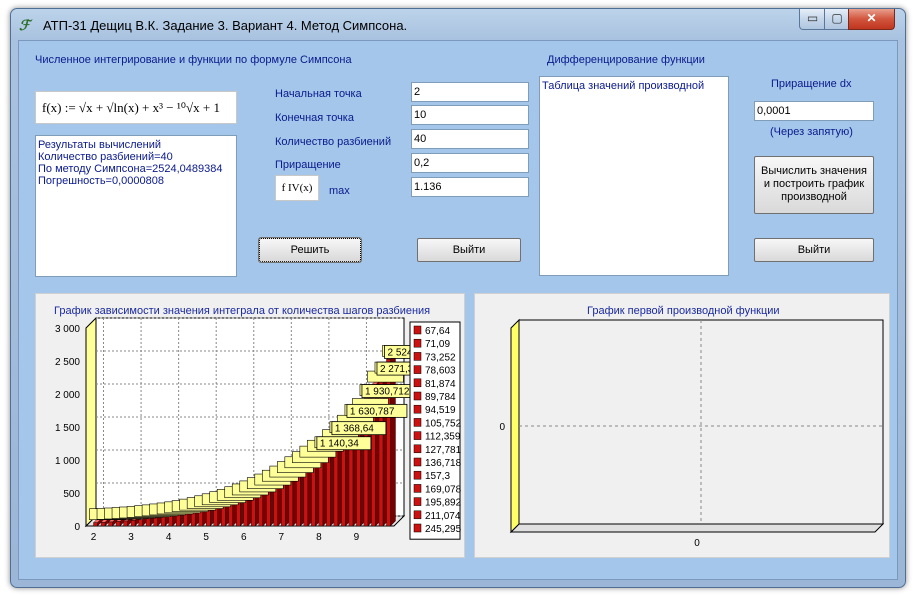 Image resolution: width=920 pixels, height=598 pixels. Describe the element at coordinates (67, 362) in the screenshot. I see `y-tick-label: 2 500` at that location.